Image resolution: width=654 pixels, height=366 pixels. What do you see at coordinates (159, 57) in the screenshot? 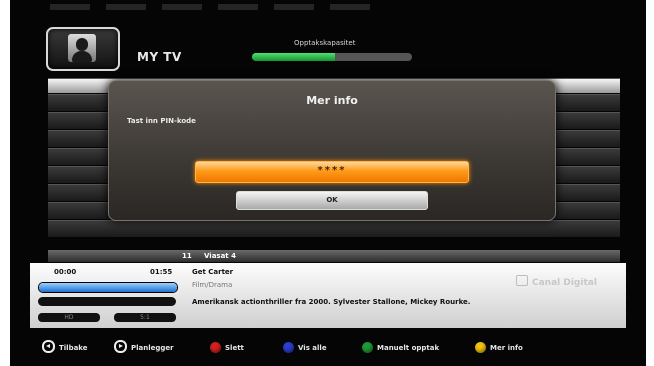
I see `page-title: MY TV` at bounding box center [159, 57].